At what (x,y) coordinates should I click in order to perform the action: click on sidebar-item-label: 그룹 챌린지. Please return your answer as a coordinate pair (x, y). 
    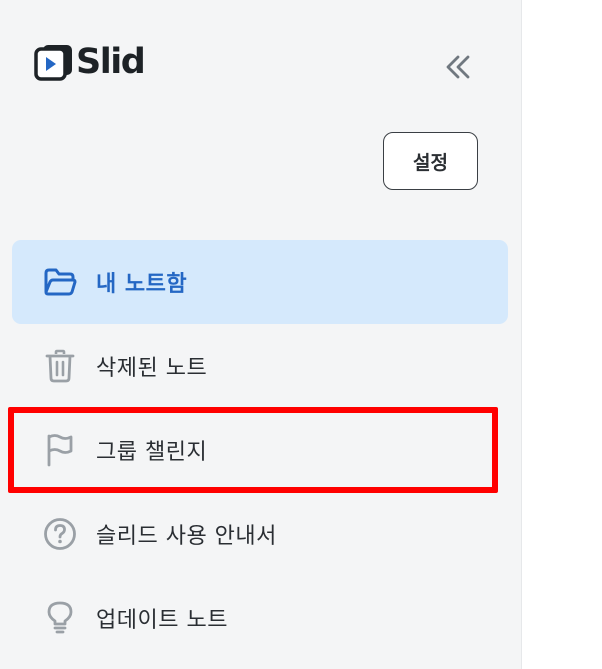
    Looking at the image, I should click on (152, 452).